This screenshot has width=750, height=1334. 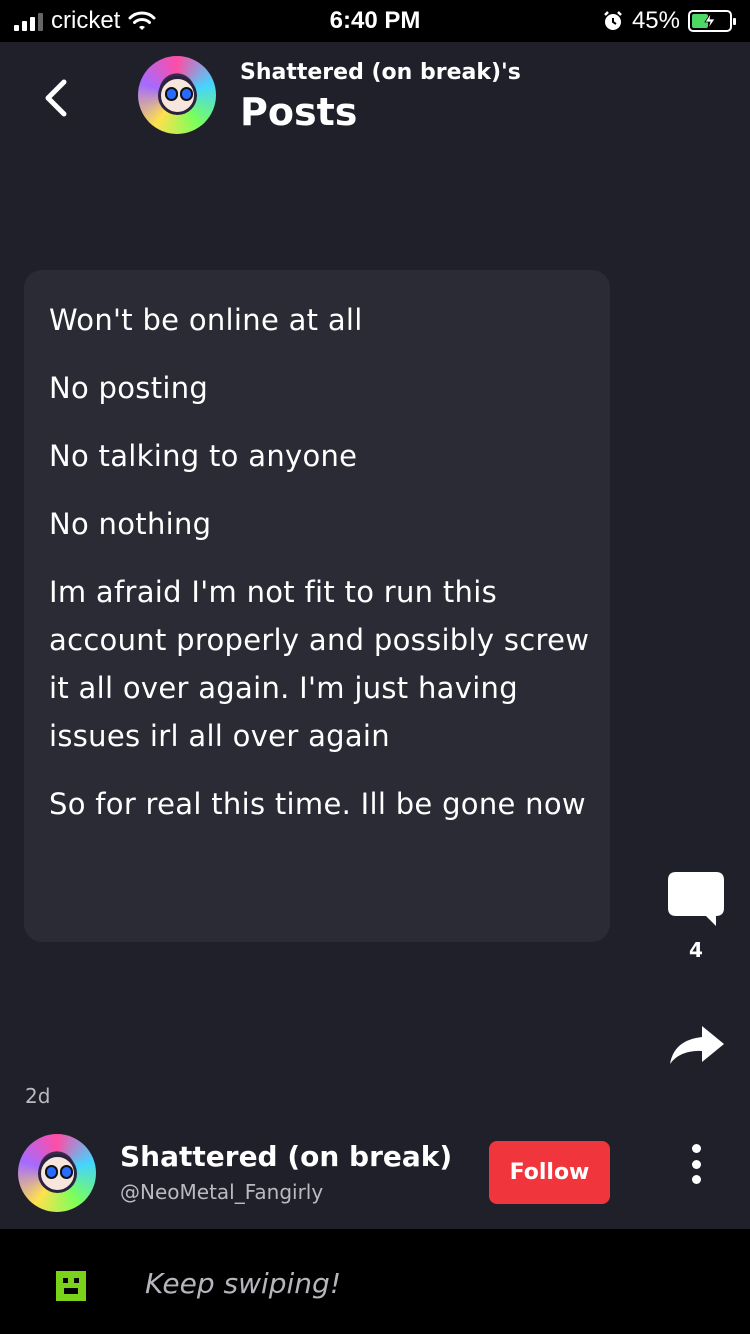 What do you see at coordinates (549, 1172) in the screenshot?
I see `follow-button: Follow` at bounding box center [549, 1172].